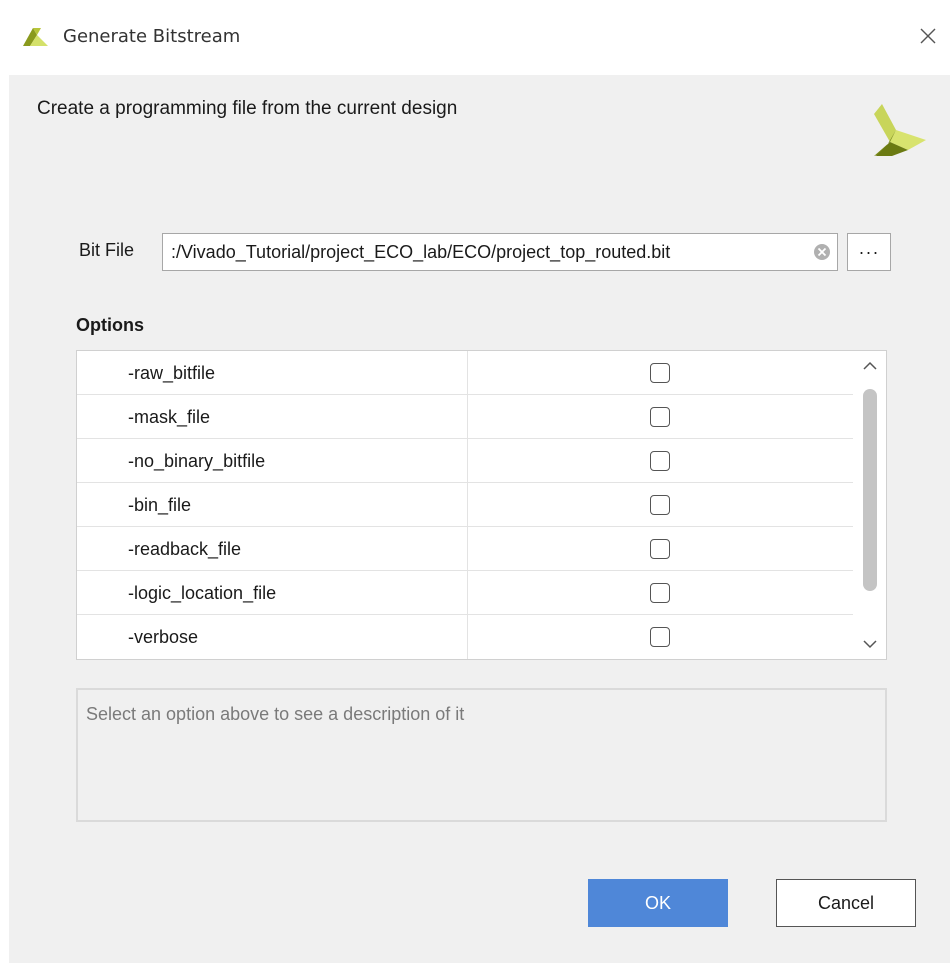  I want to click on option-name: -no_binary_bitfile, so click(197, 461).